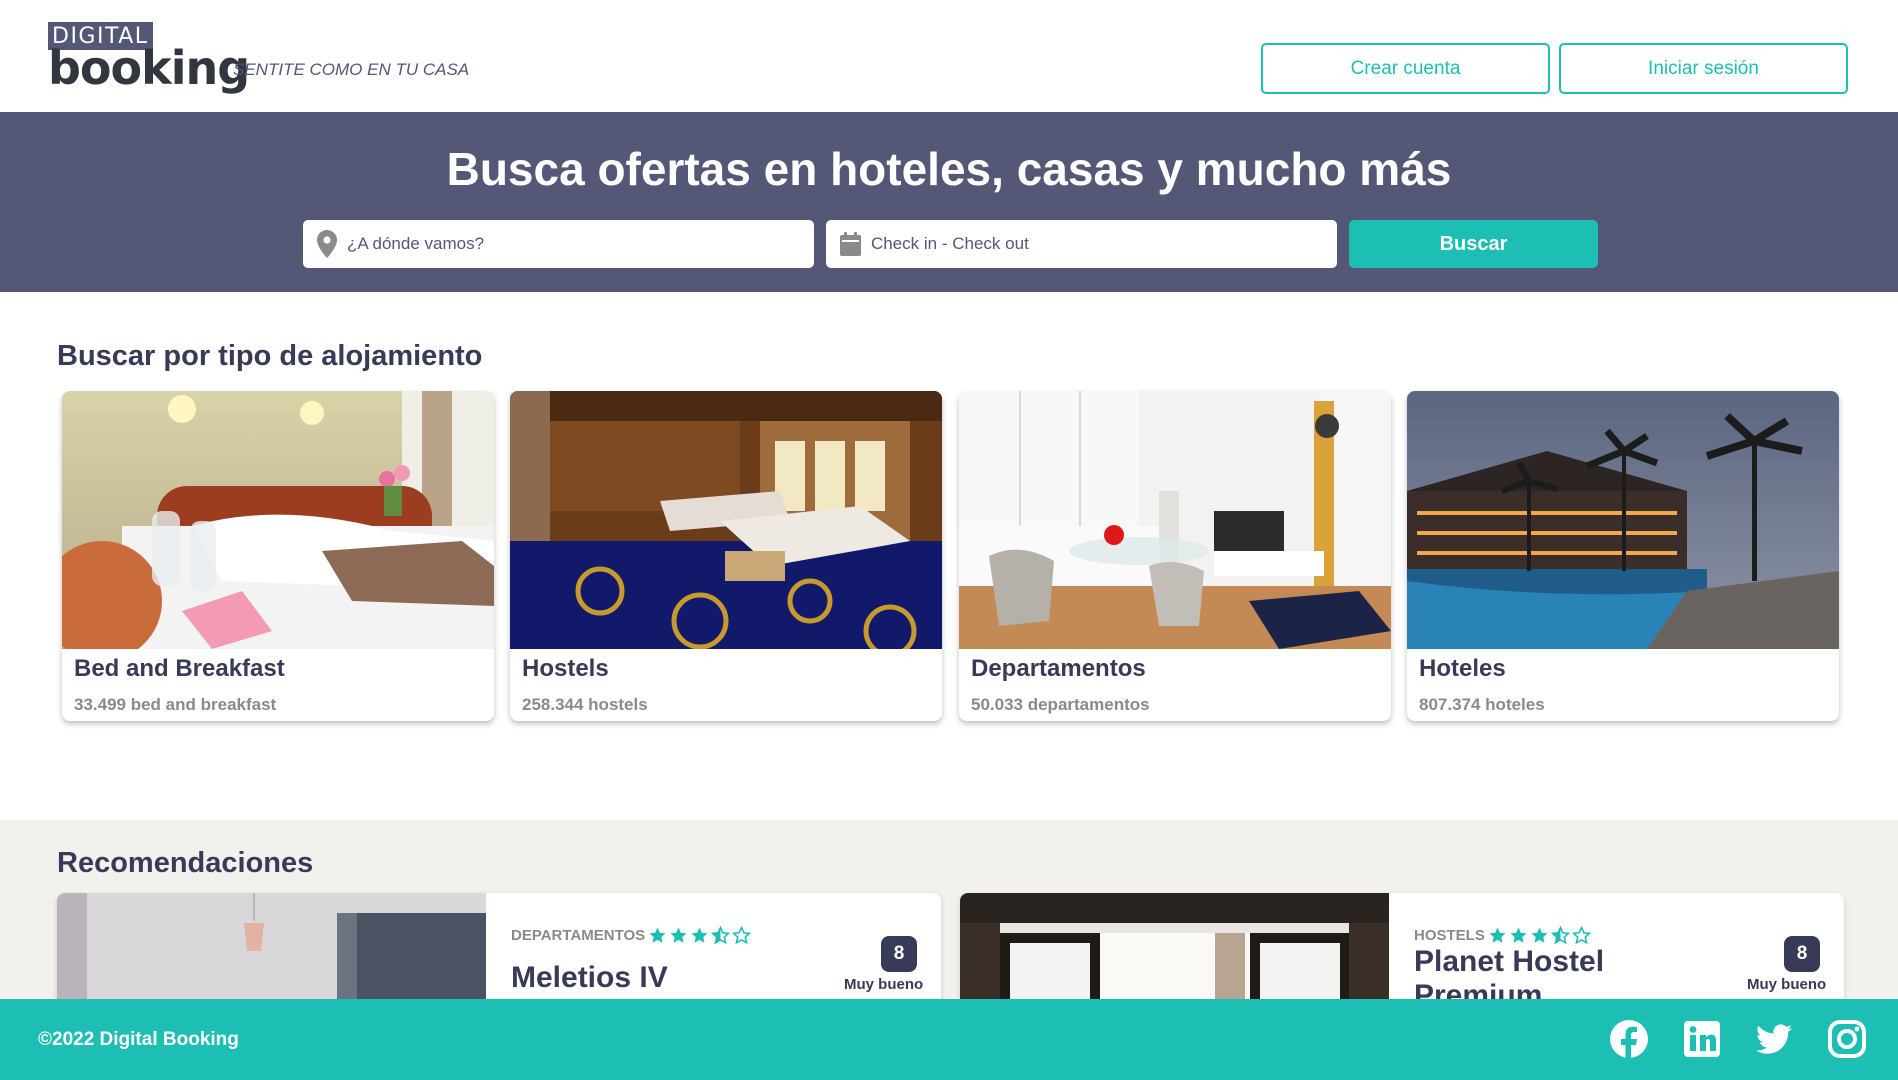 The height and width of the screenshot is (1080, 1898). What do you see at coordinates (1405, 68) in the screenshot?
I see `create-account-button: Crear cuenta` at bounding box center [1405, 68].